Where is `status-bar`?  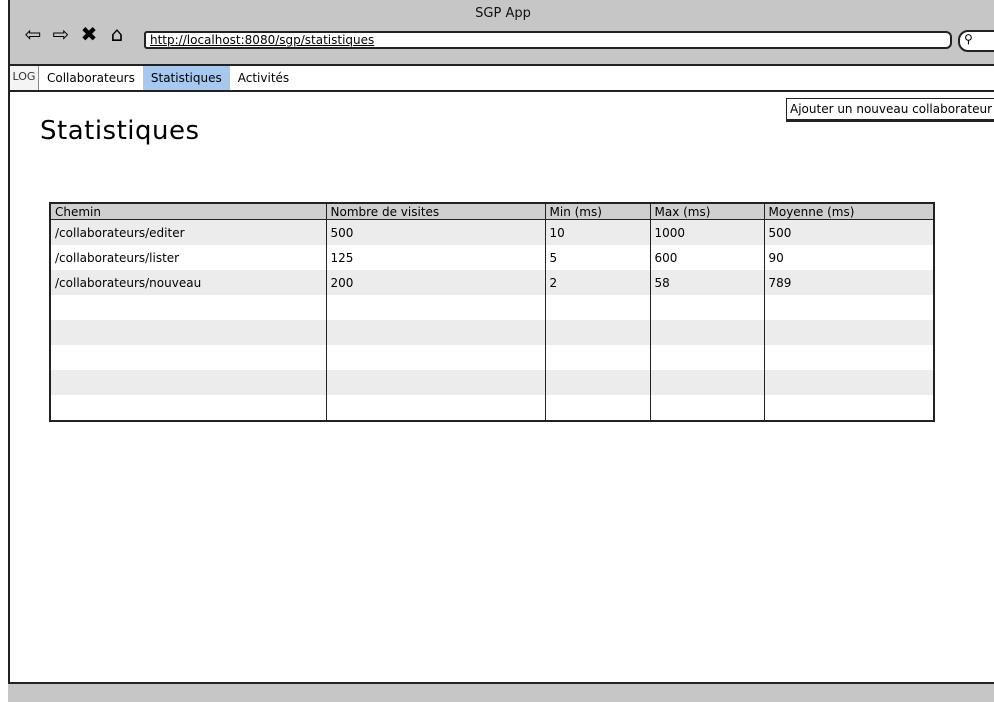
status-bar is located at coordinates (501, 692).